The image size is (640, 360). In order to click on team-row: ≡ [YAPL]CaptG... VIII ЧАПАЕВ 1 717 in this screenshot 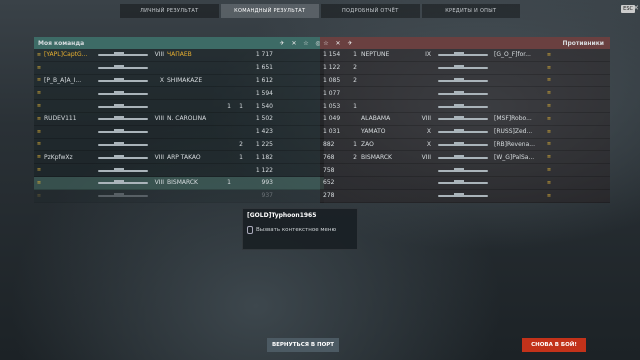, I will do `click(179, 55)`.